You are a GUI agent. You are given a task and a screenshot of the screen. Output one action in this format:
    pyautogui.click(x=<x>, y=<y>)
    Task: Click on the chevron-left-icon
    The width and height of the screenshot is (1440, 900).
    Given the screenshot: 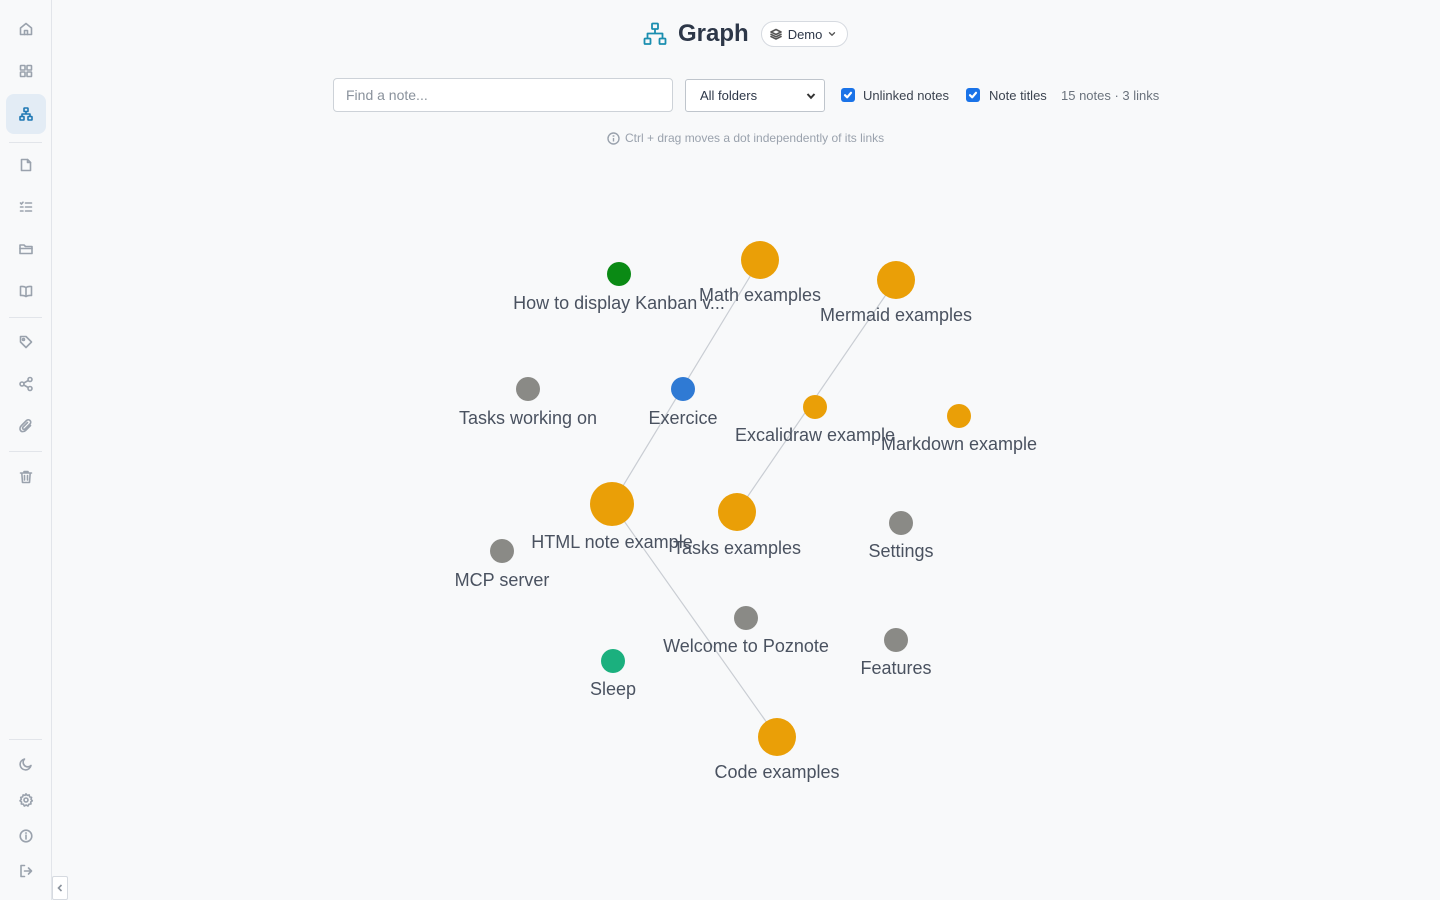 What is the action you would take?
    pyautogui.click(x=60, y=888)
    